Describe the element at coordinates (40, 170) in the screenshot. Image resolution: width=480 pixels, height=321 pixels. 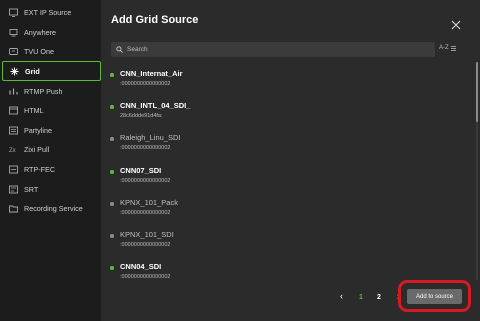
I see `sidebar-item-label: RTP-FEC` at that location.